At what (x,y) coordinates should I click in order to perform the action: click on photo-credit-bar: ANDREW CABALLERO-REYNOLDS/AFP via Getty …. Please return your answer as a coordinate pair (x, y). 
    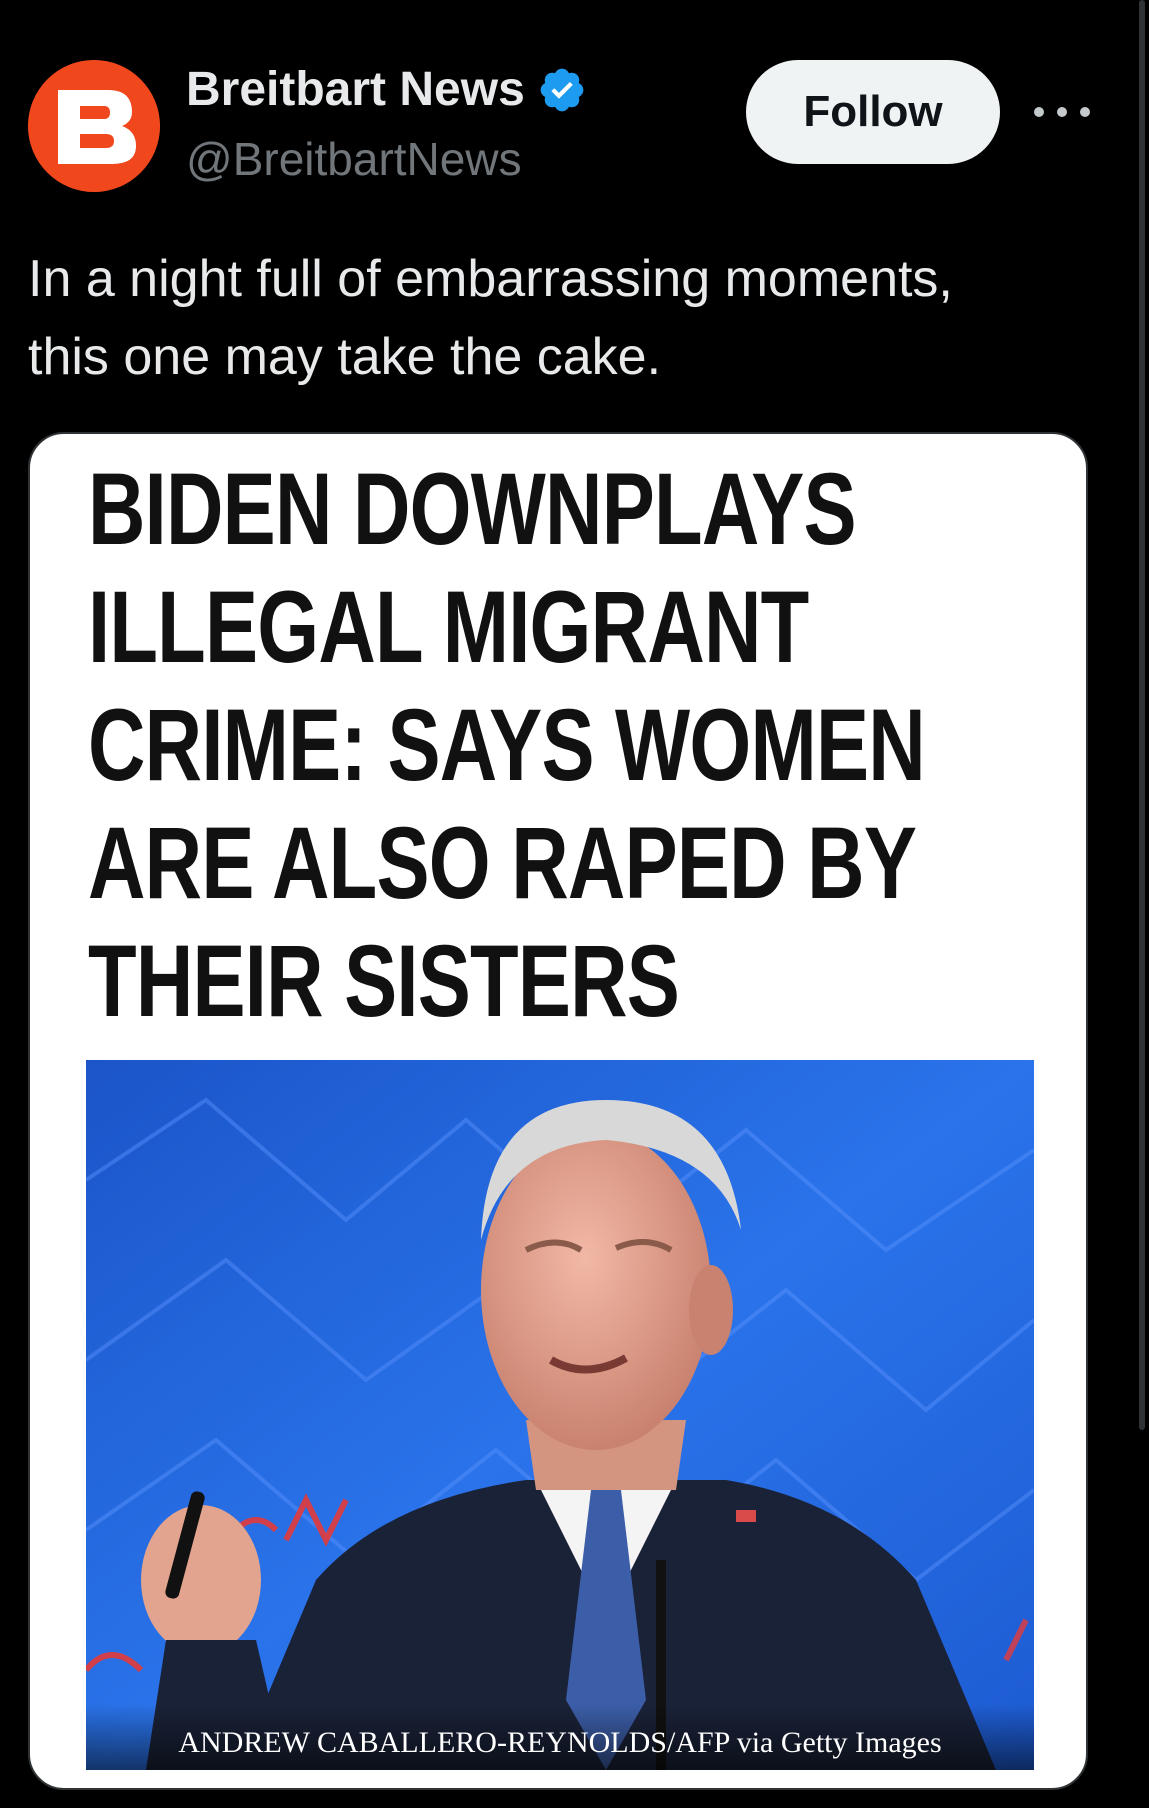
    Looking at the image, I should click on (560, 1737).